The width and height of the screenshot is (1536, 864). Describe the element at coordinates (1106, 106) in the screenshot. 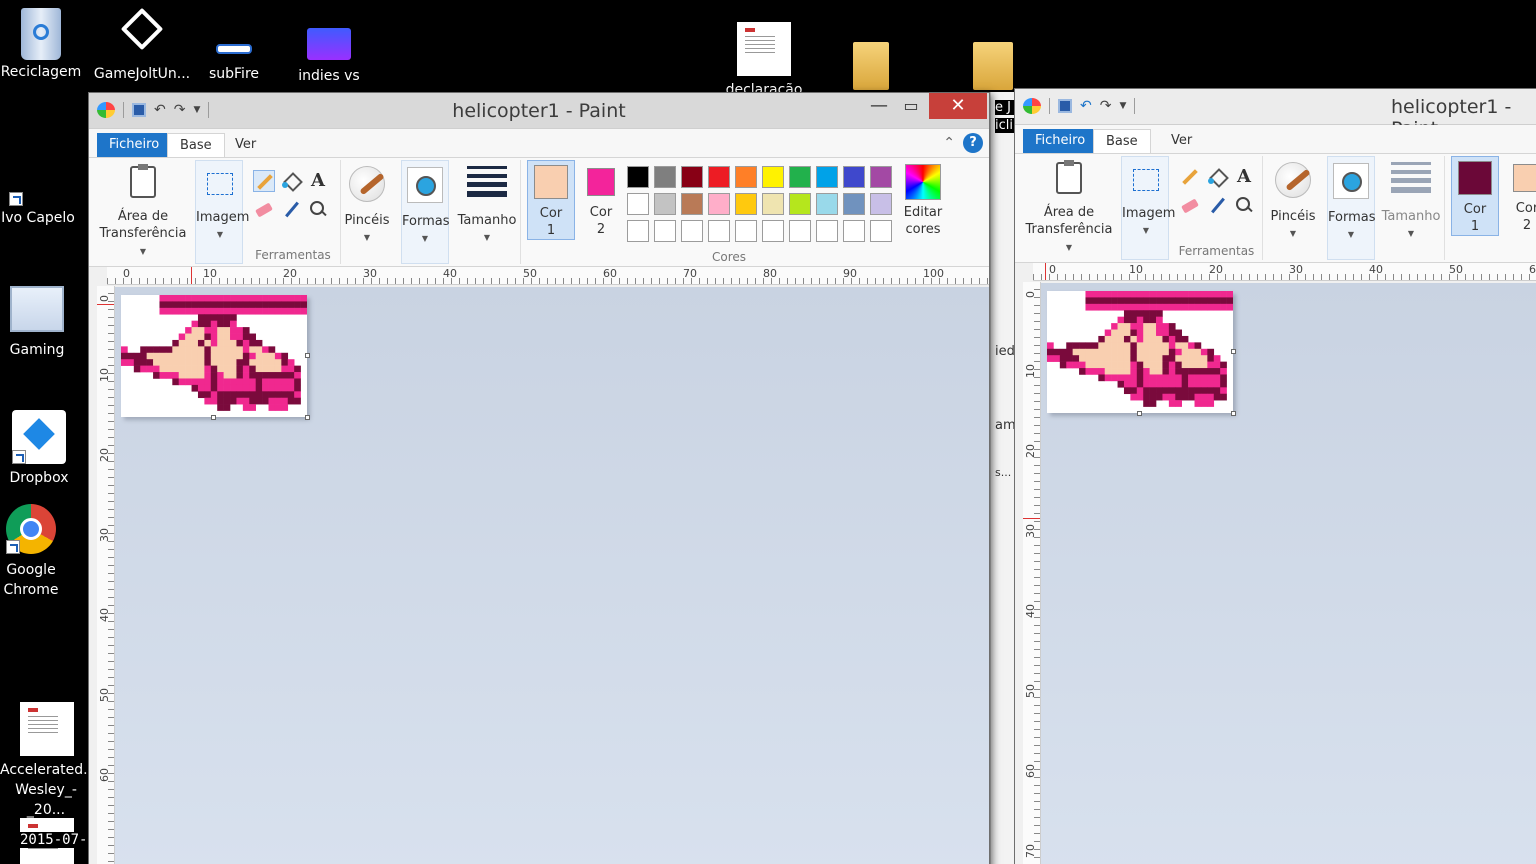

I see `redo-icon: ↷` at that location.